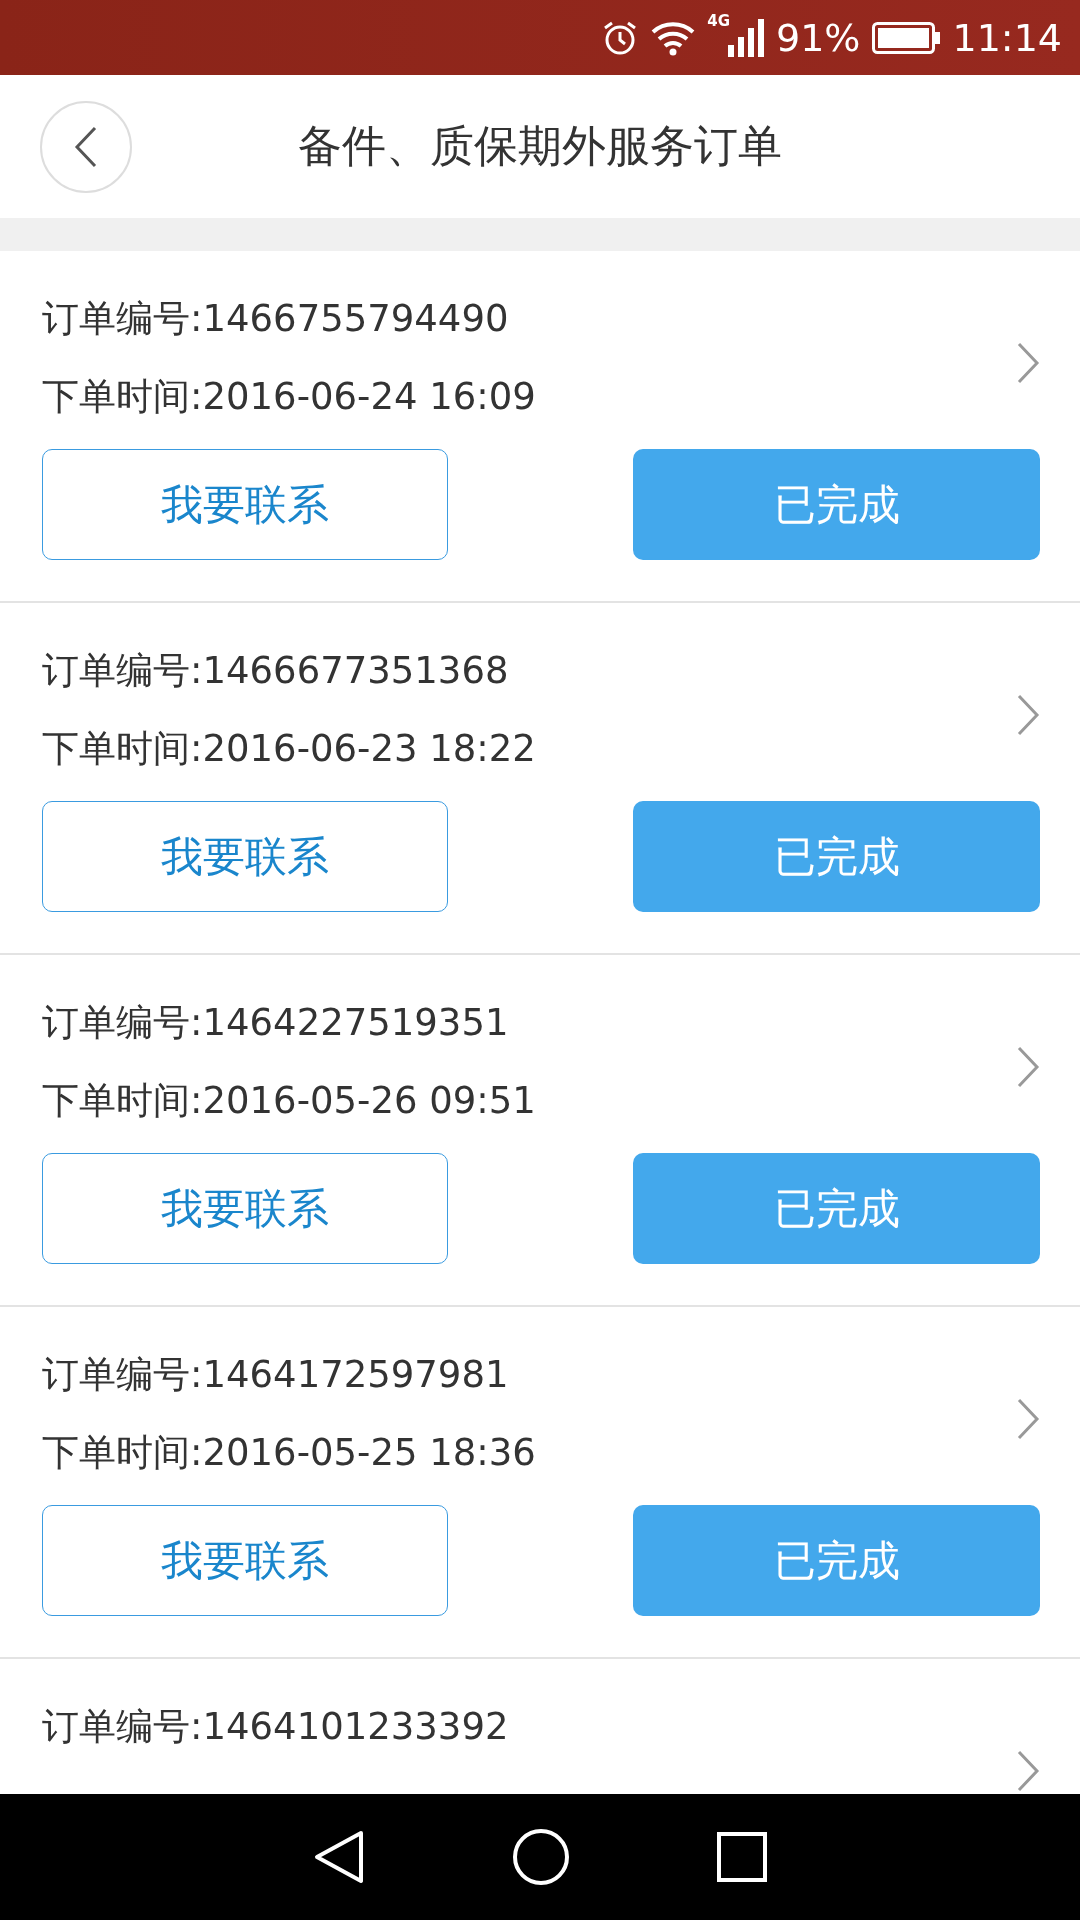  I want to click on order-number: 订单编号:1464227519351, so click(276, 1023).